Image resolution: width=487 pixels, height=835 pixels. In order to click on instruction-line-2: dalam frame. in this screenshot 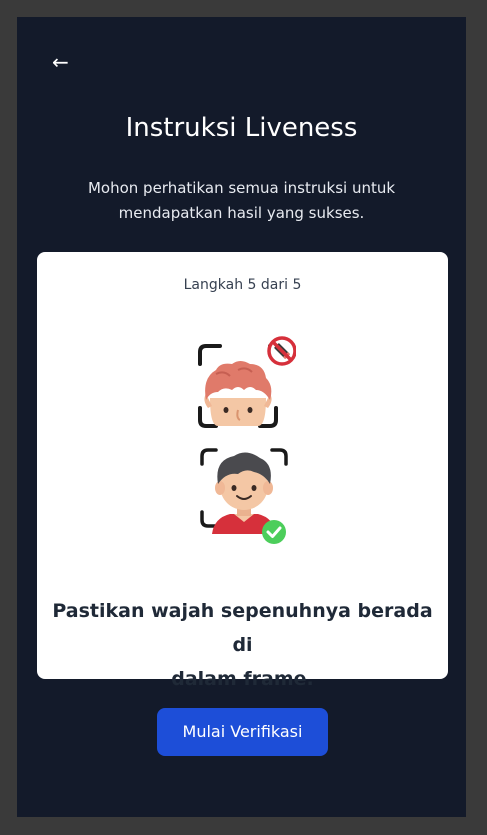, I will do `click(242, 679)`.